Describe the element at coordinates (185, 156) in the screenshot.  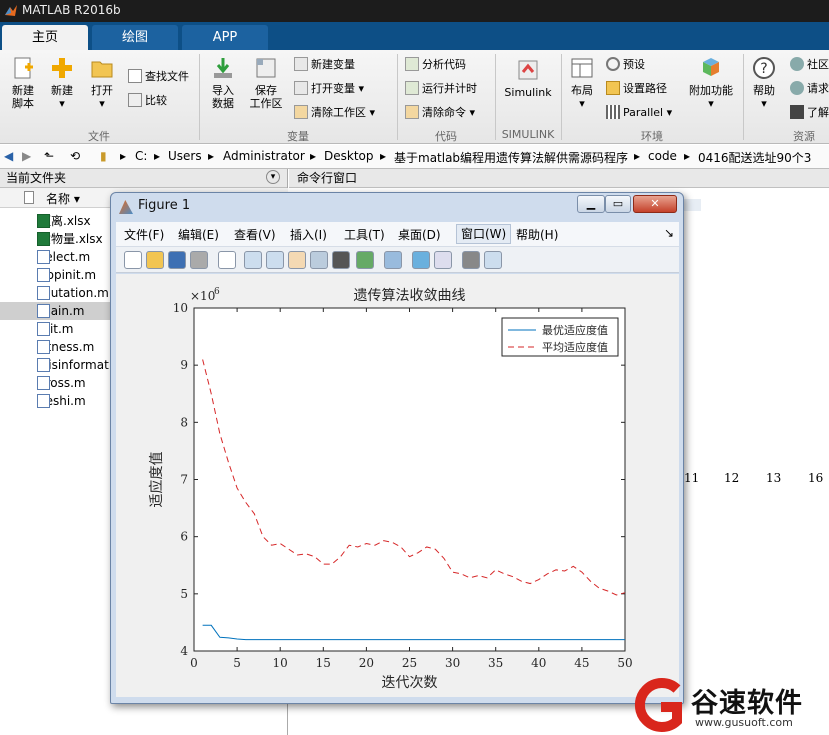
I see `breadcrumb-item: Users` at that location.